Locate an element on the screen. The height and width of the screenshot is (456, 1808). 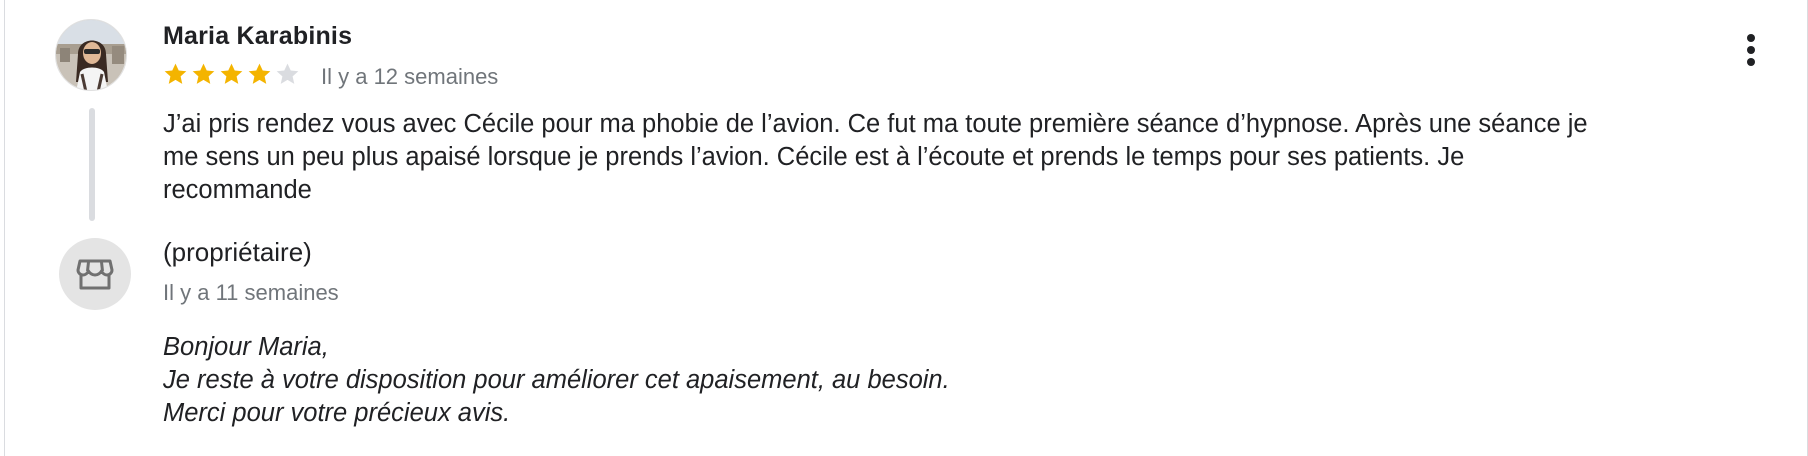
storefront-icon is located at coordinates (95, 274).